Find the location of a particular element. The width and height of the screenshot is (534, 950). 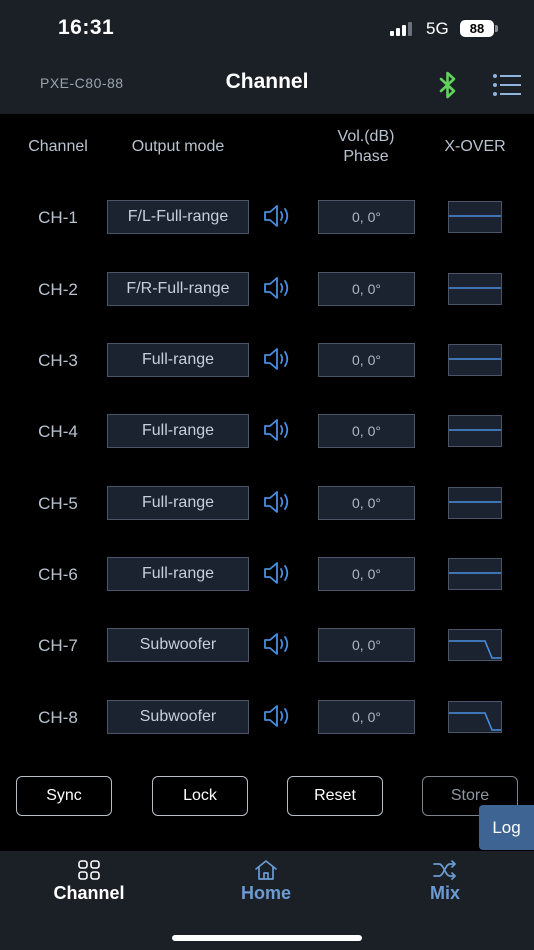

reset-button: Reset is located at coordinates (335, 796).